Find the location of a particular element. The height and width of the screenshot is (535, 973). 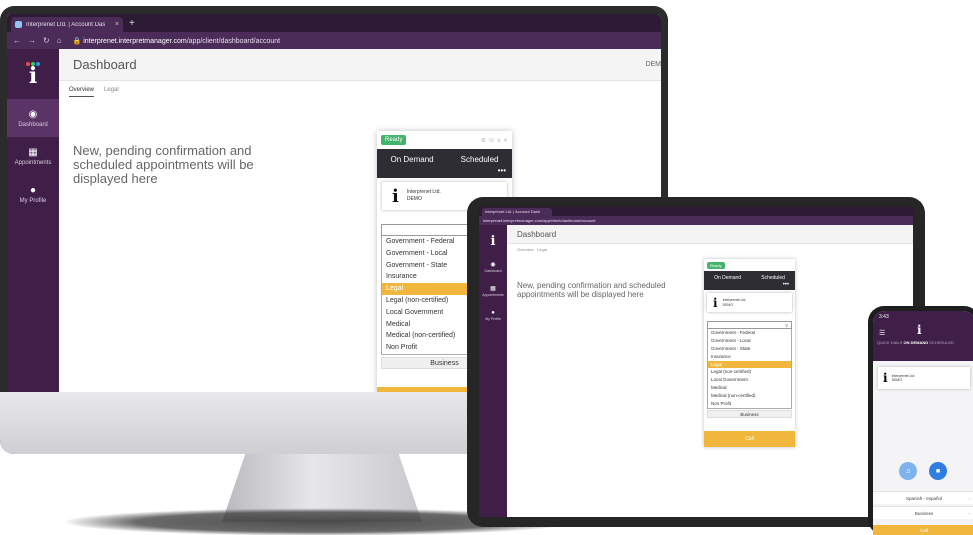

tablet-browser-tab: Interprenet Ltd. | Account Dash is located at coordinates (517, 212).